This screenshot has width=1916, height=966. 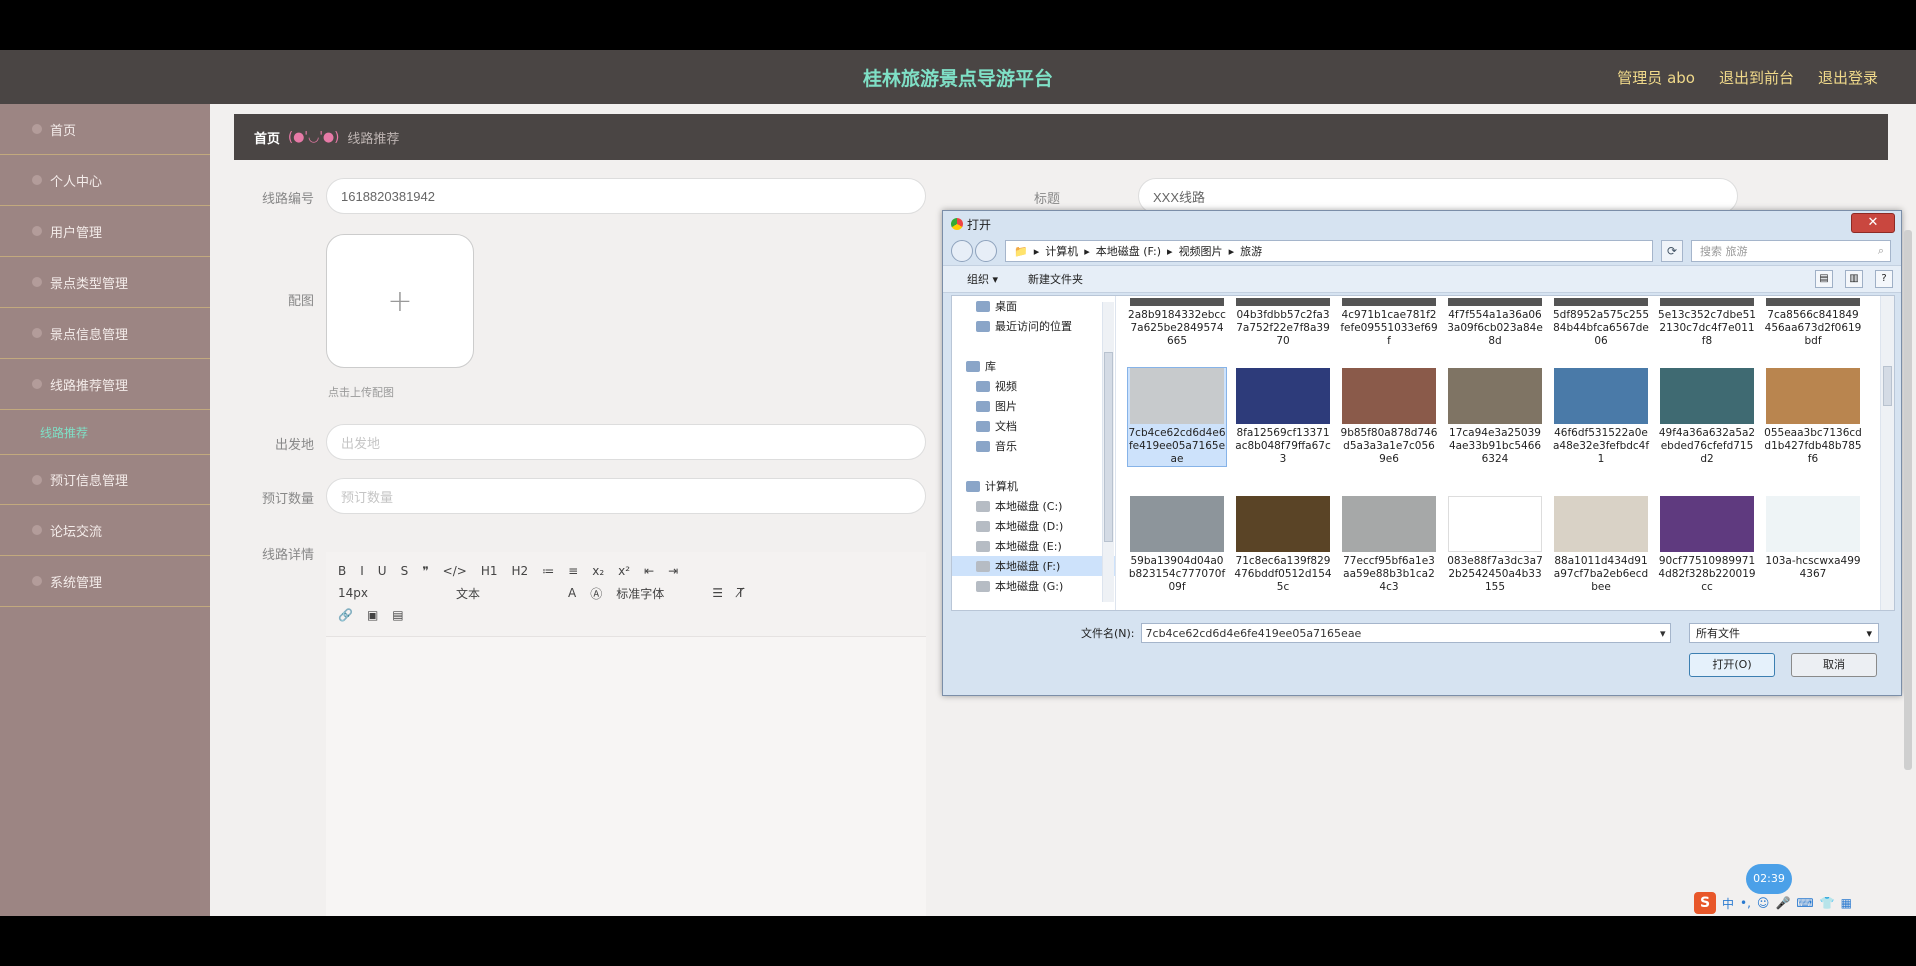 What do you see at coordinates (982, 279) in the screenshot?
I see `organize-menu: 组织 ▾` at bounding box center [982, 279].